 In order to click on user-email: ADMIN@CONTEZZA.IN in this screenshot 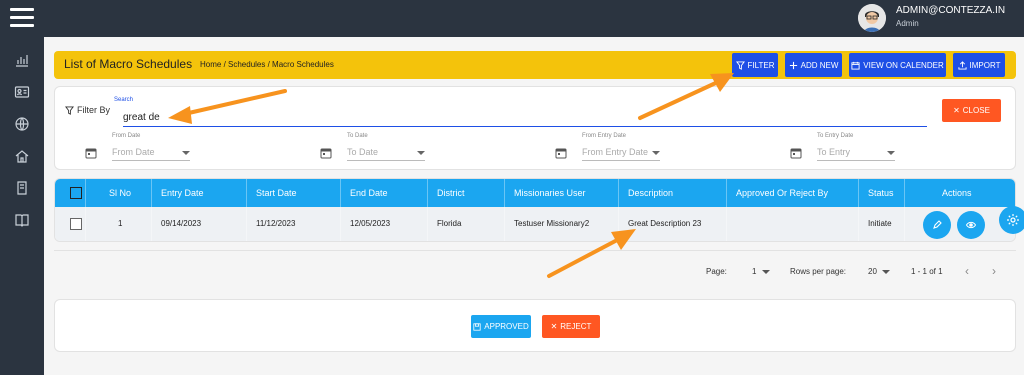, I will do `click(951, 10)`.